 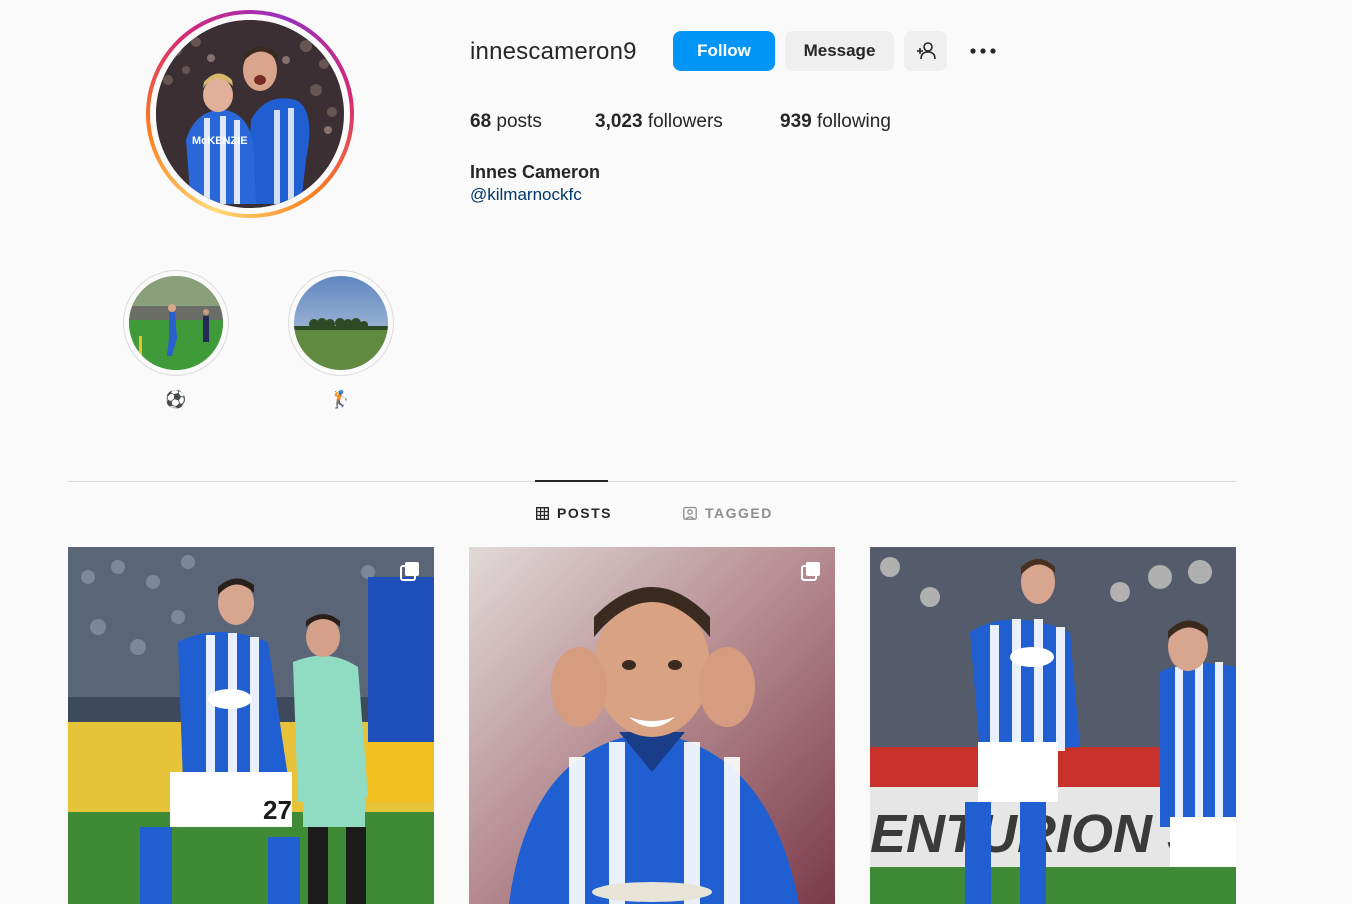 I want to click on tab-posts: POSTS, so click(x=574, y=513).